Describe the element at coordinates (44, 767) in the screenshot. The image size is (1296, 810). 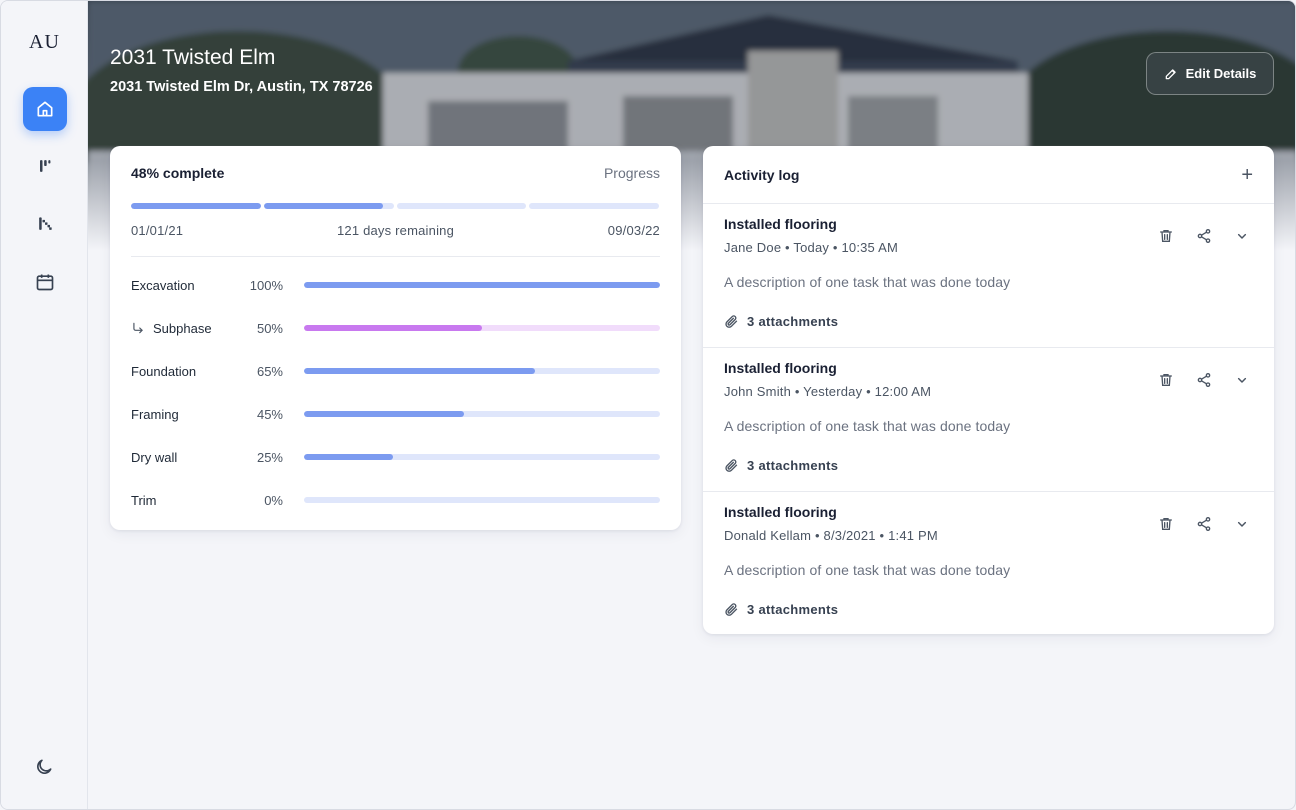
I see `moon-icon` at that location.